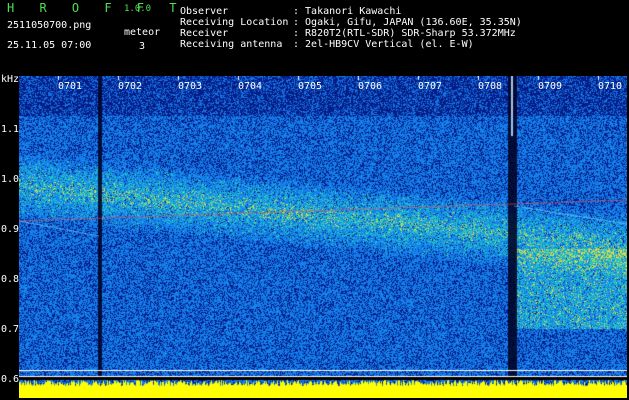 The image size is (629, 400). Describe the element at coordinates (204, 11) in the screenshot. I see `observer-label: Observer` at that location.